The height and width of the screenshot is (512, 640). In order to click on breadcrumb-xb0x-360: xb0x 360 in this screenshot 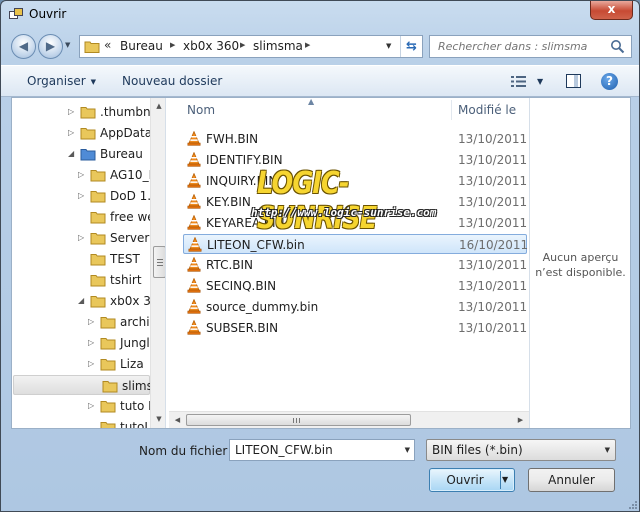, I will do `click(211, 46)`.